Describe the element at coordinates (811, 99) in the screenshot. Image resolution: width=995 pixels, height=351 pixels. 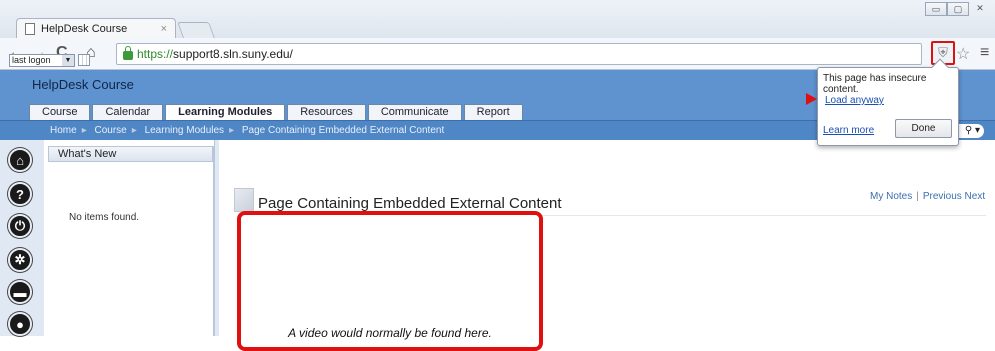
I see `red-arrow-icon` at that location.